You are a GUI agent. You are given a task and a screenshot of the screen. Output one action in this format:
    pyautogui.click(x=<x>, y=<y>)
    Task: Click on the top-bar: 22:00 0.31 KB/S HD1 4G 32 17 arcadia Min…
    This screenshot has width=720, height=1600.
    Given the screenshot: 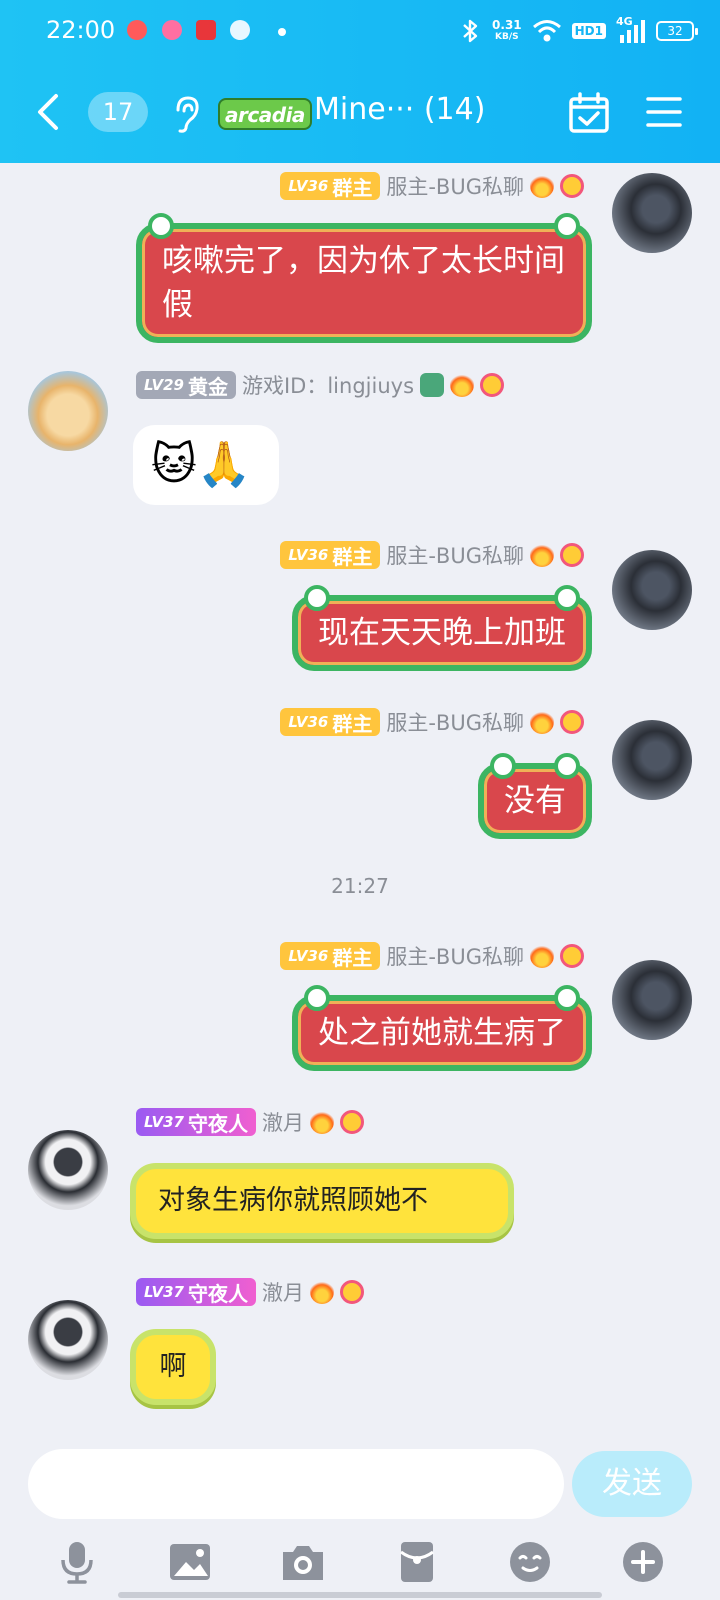 What is the action you would take?
    pyautogui.click(x=360, y=81)
    